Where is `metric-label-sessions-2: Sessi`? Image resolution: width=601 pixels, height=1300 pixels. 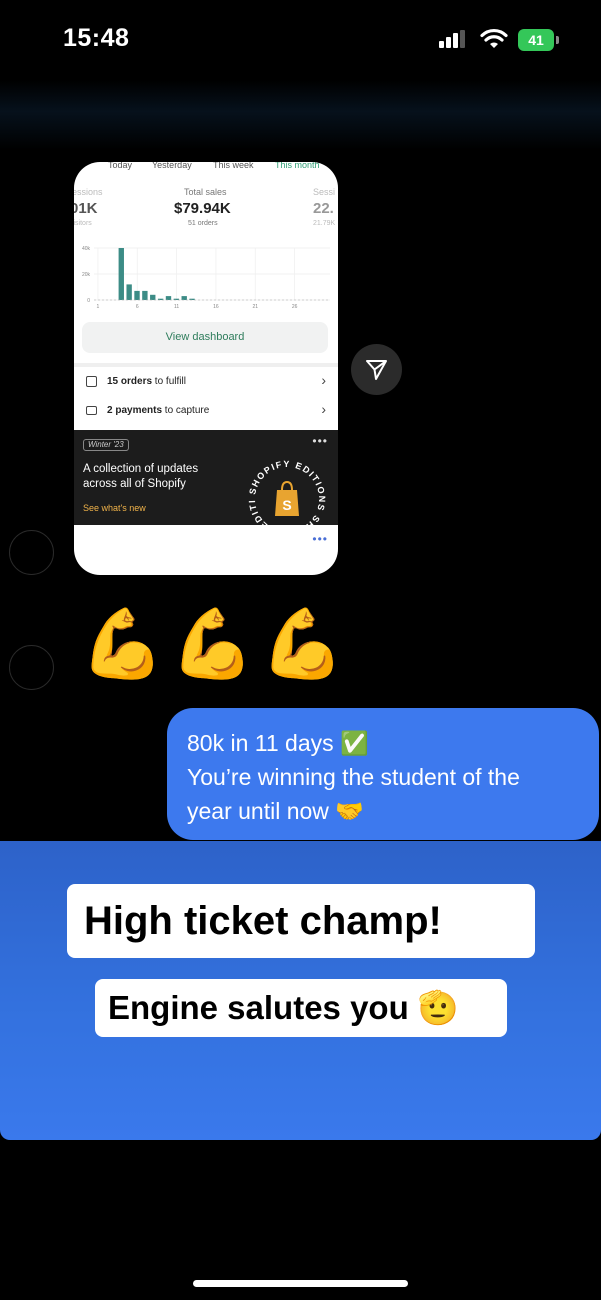 metric-label-sessions-2: Sessi is located at coordinates (324, 192).